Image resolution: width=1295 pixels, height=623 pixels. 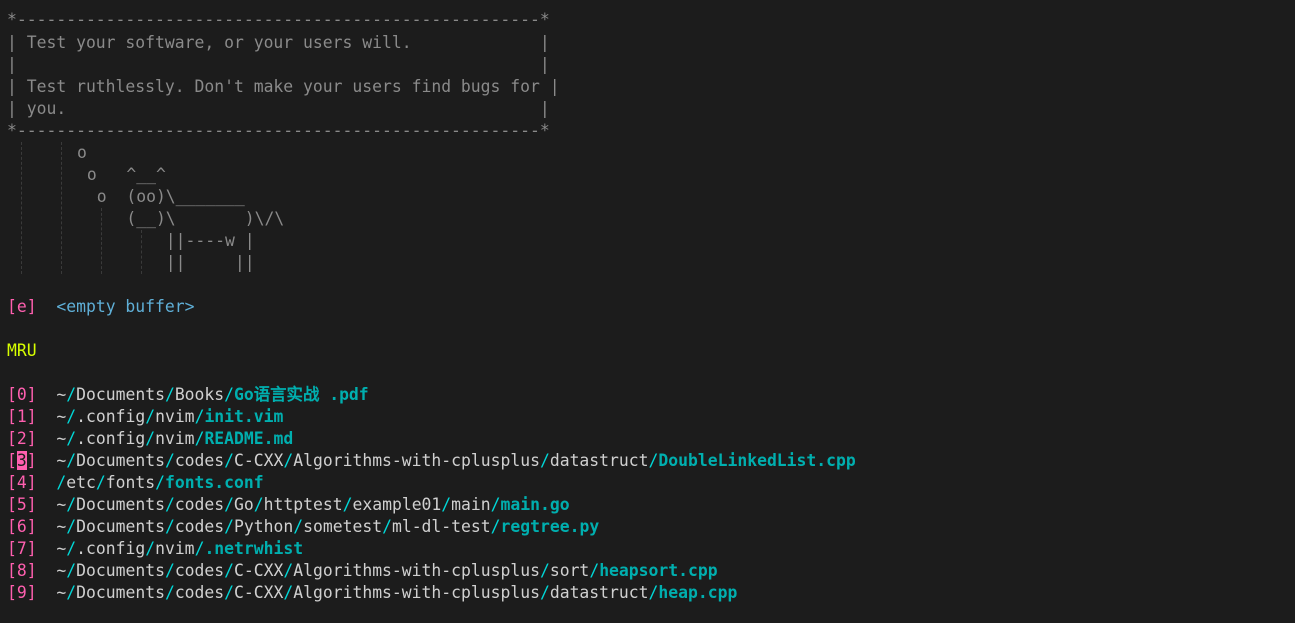 What do you see at coordinates (535, 504) in the screenshot?
I see `mru-item-filename: main.go` at bounding box center [535, 504].